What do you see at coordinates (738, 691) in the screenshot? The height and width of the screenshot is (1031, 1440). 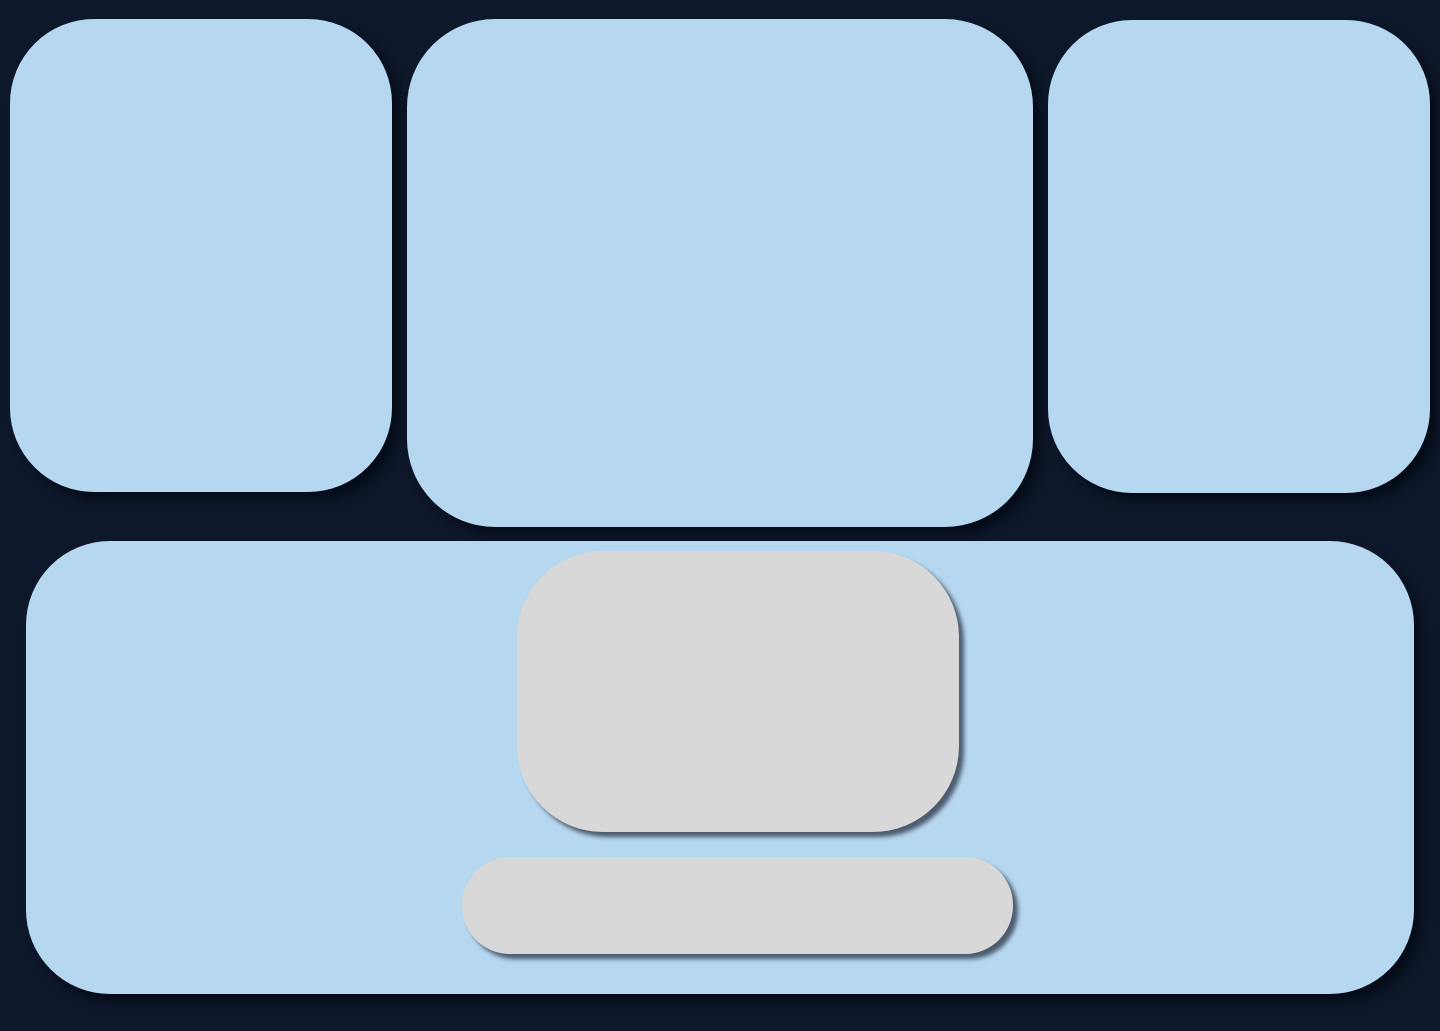 I see `preview-block` at bounding box center [738, 691].